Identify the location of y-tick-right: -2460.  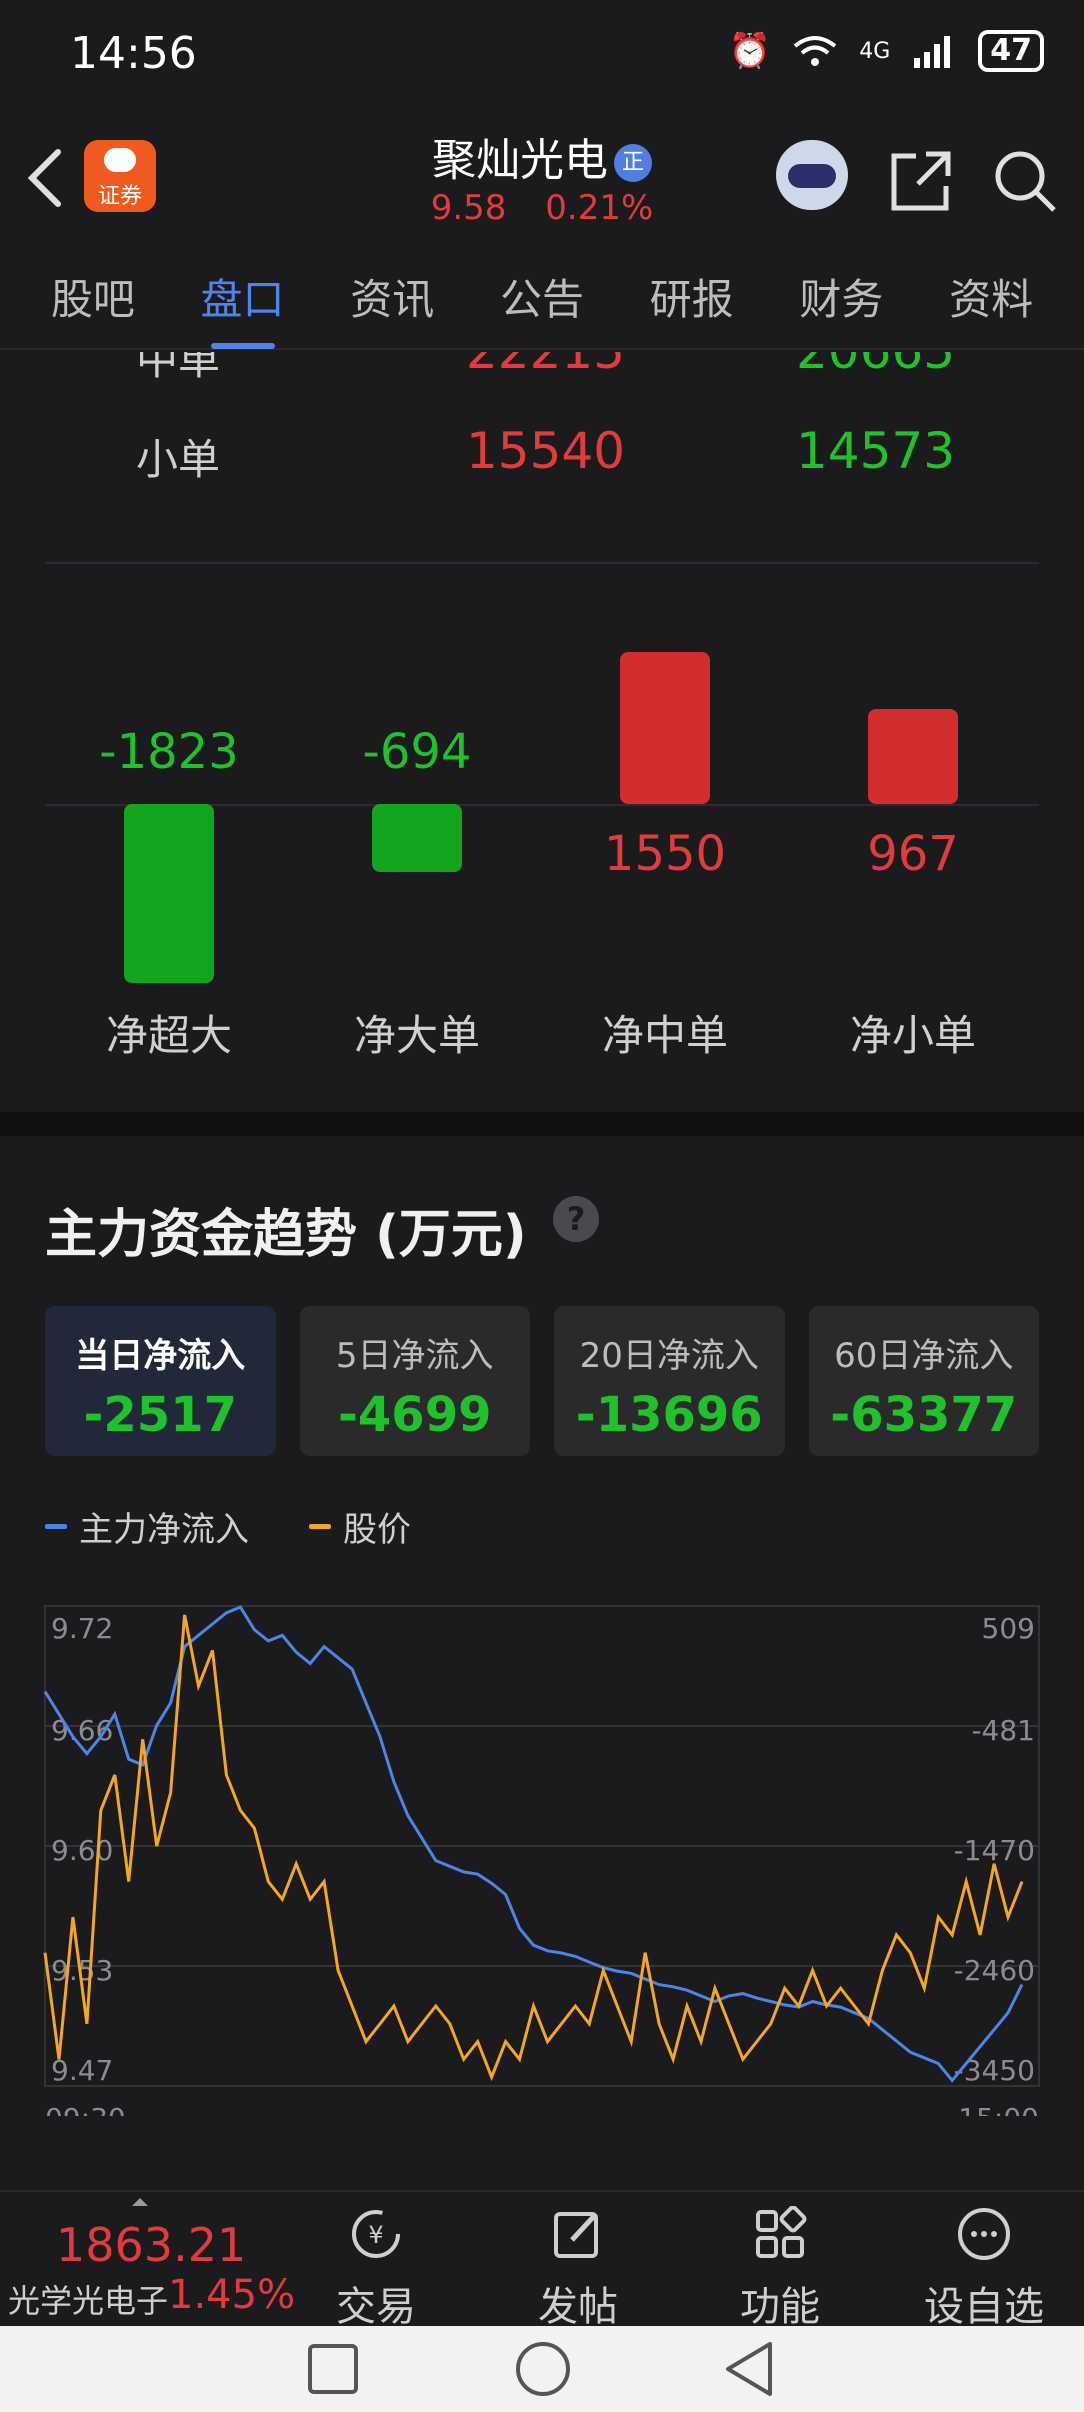
(994, 1970).